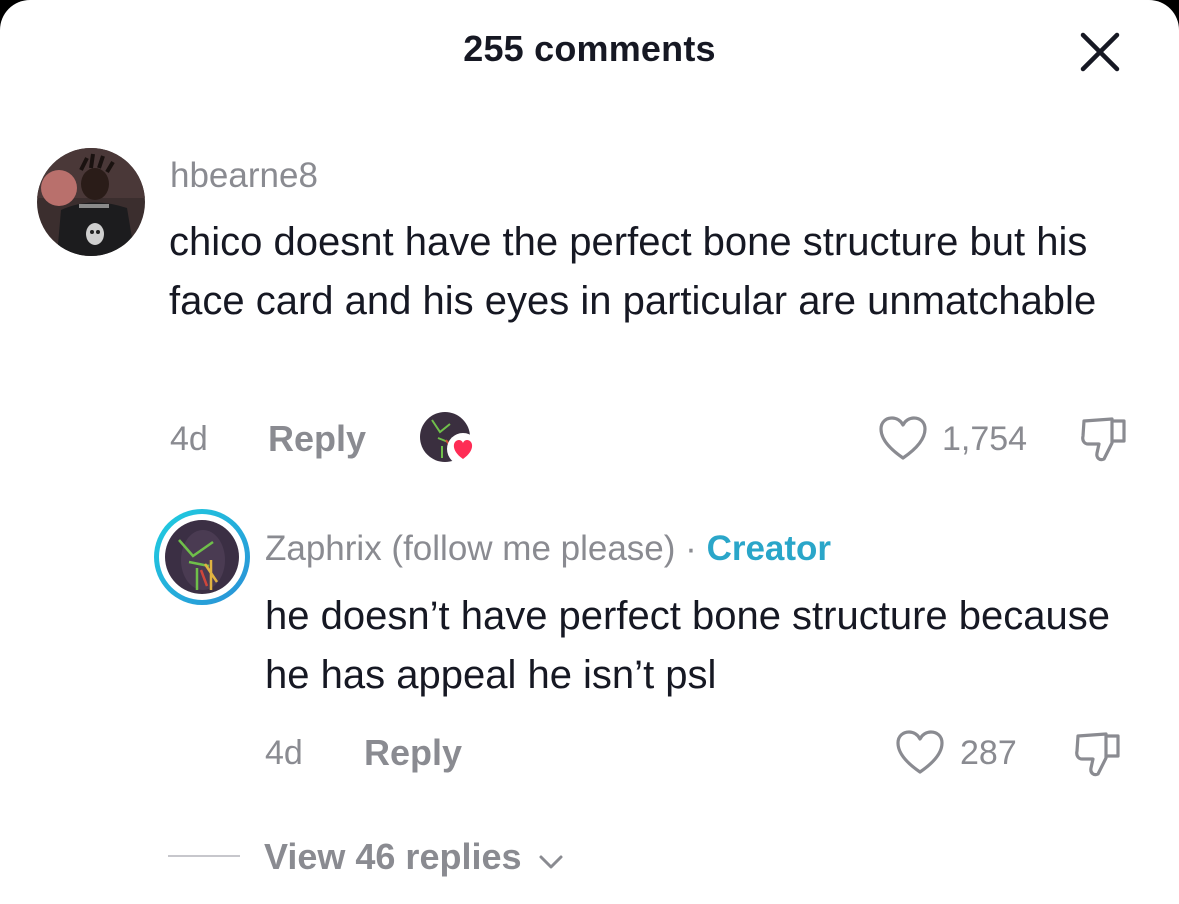 This screenshot has height=904, width=1179. What do you see at coordinates (284, 753) in the screenshot?
I see `reply-timestamp: 4d` at bounding box center [284, 753].